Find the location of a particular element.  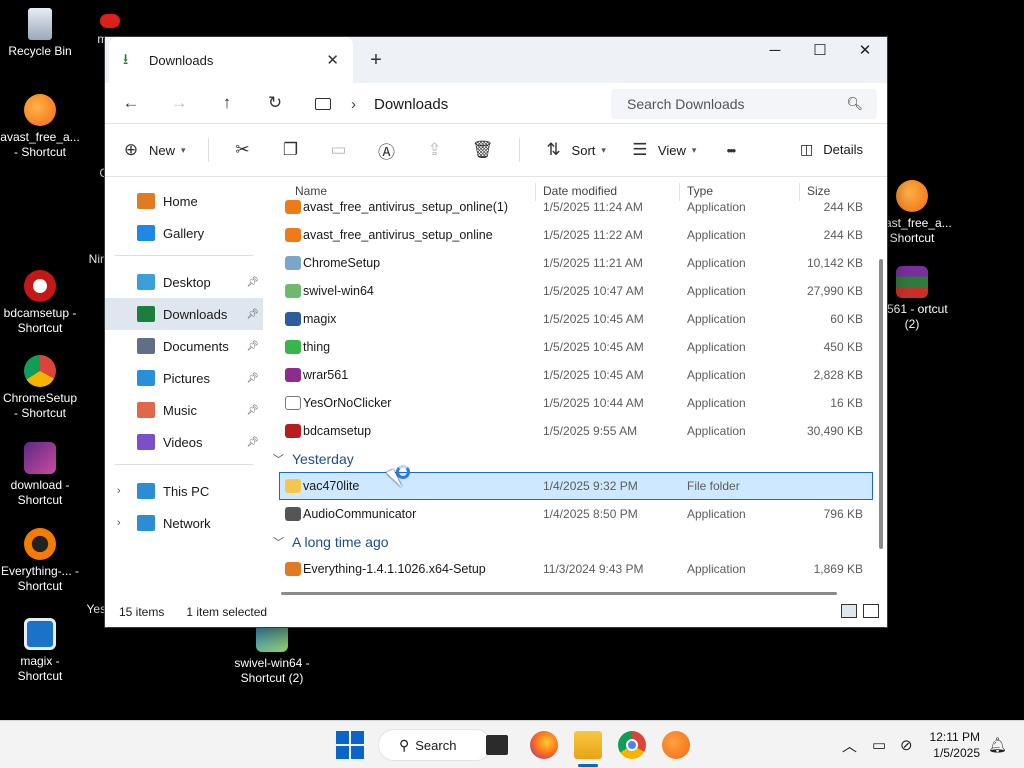

firefox-taskbar-icon is located at coordinates (544, 745).